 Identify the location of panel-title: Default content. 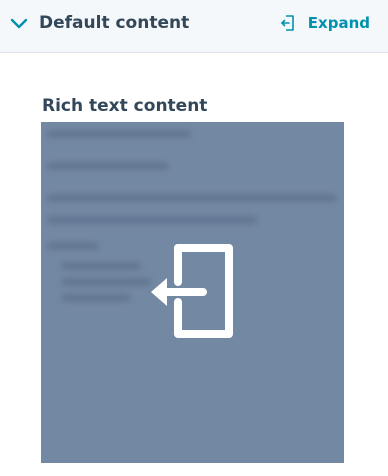
(114, 23).